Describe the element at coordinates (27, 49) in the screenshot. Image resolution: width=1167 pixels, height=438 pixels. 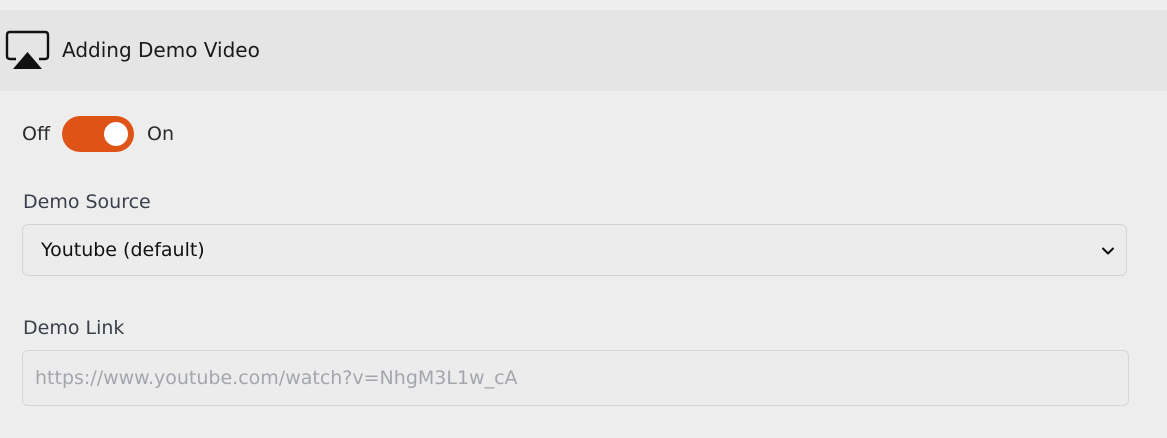
I see `airplay-icon` at that location.